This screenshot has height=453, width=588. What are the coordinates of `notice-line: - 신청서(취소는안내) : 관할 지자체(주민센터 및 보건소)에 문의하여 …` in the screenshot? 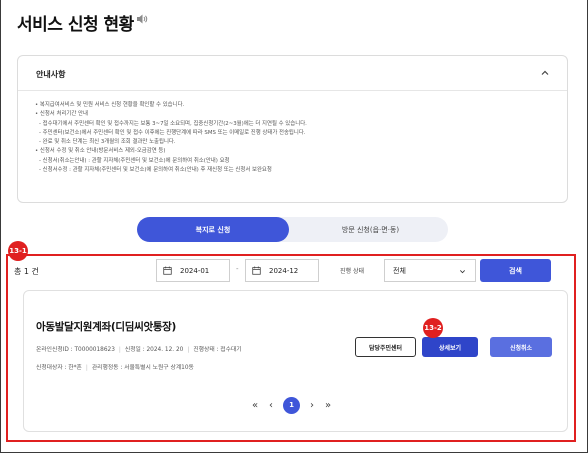 It's located at (134, 160).